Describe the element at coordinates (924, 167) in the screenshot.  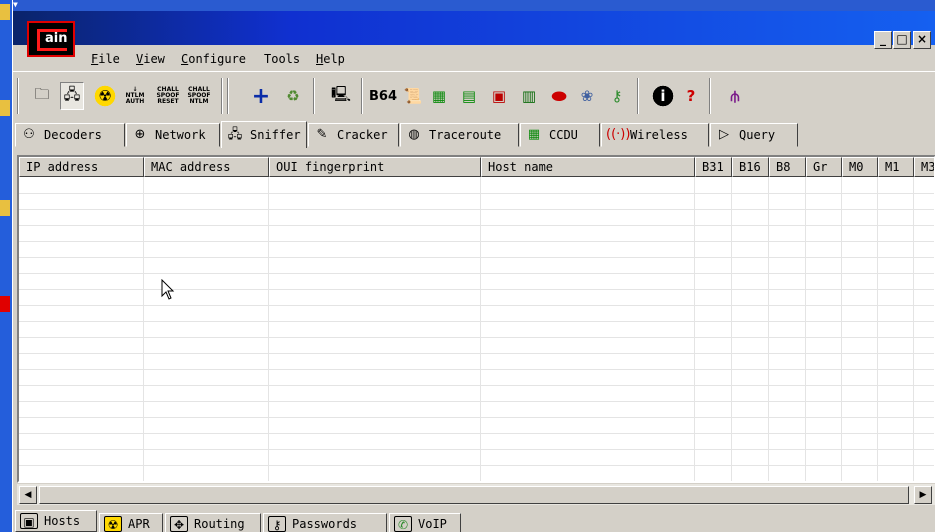
I see `column-m3: M3` at that location.